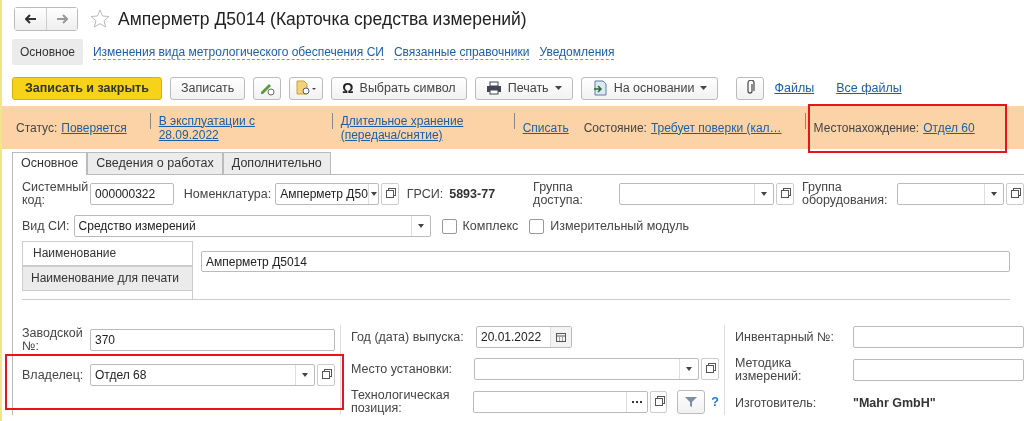  Describe the element at coordinates (227, 194) in the screenshot. I see `field-label: Номенклатура:` at that location.